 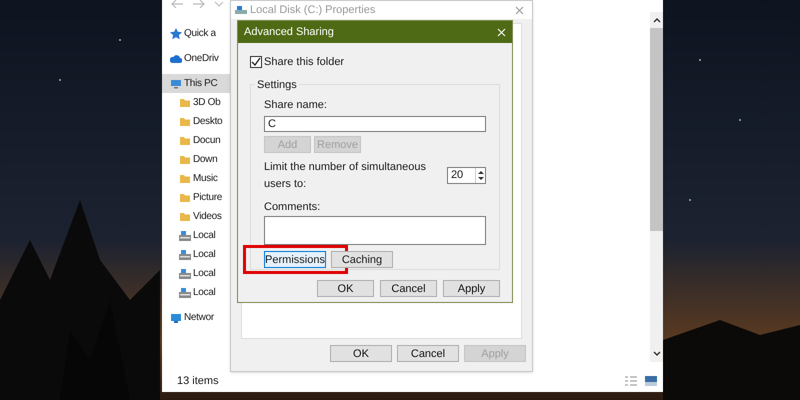 What do you see at coordinates (196, 216) in the screenshot?
I see `sidebar-item: Videos` at bounding box center [196, 216].